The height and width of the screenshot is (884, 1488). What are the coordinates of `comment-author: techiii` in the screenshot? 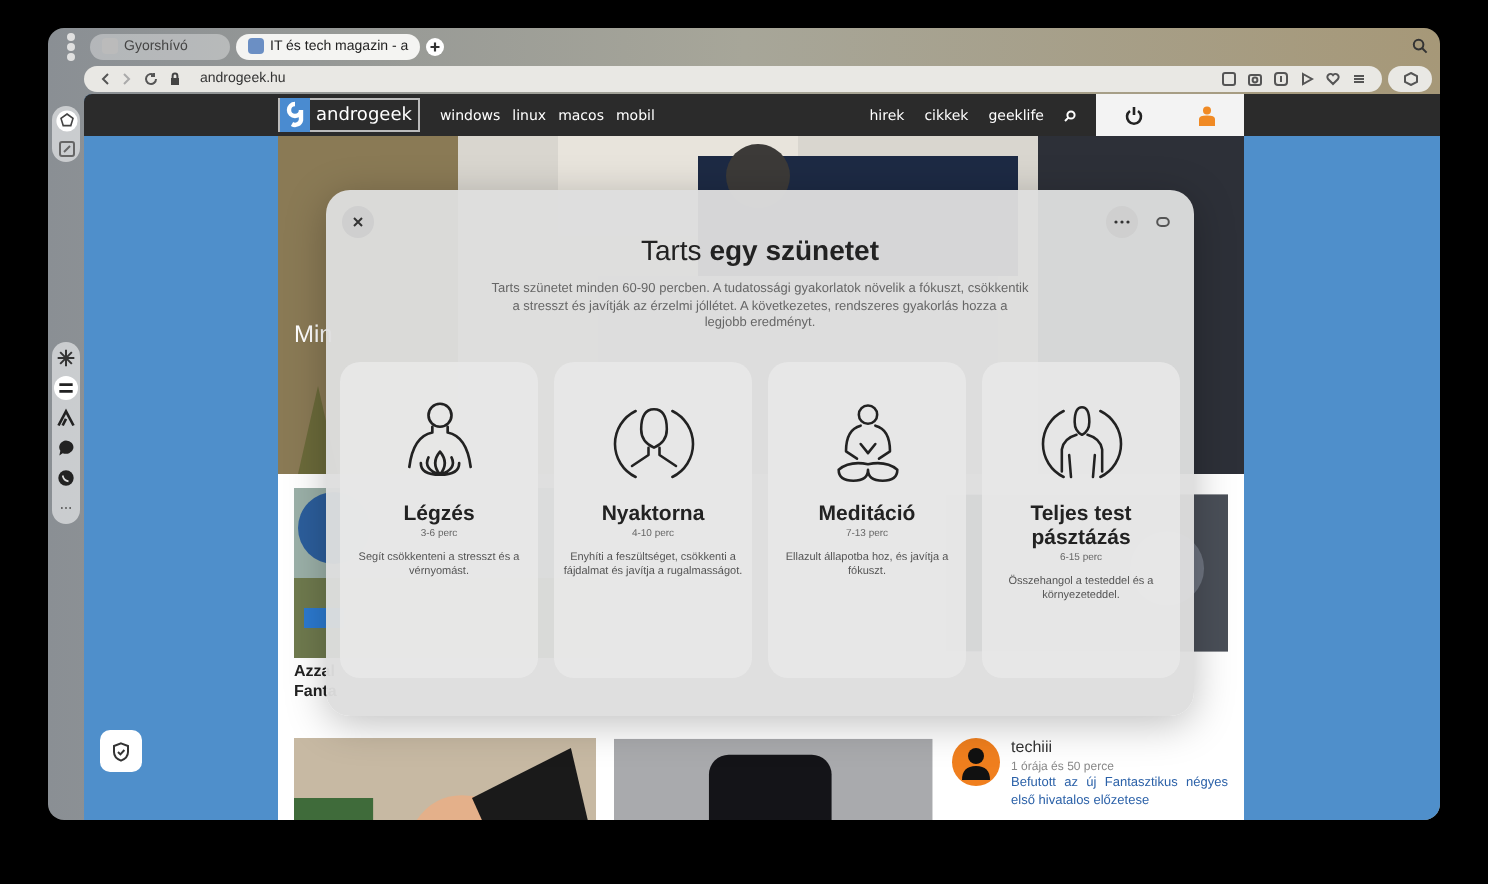 It's located at (1119, 747).